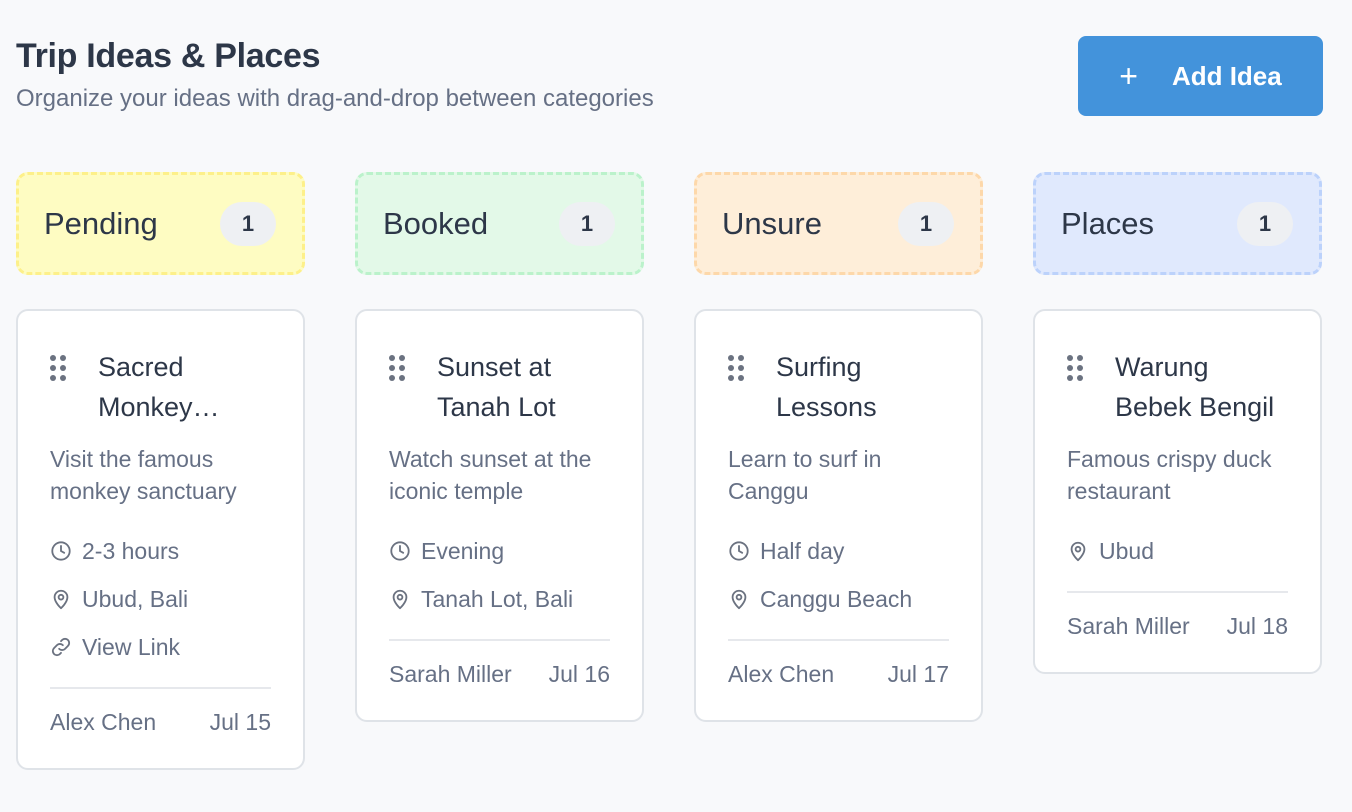  I want to click on card-header: Sunset at Tanah Lot, so click(499, 387).